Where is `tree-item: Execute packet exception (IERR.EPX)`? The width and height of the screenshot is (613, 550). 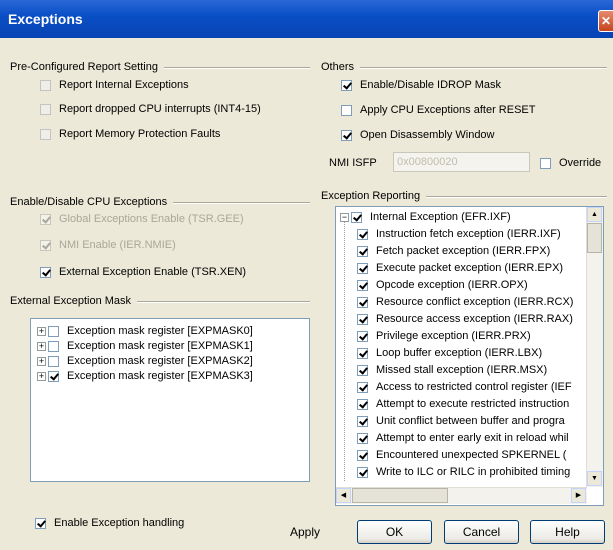 tree-item: Execute packet exception (IERR.EPX) is located at coordinates (460, 268).